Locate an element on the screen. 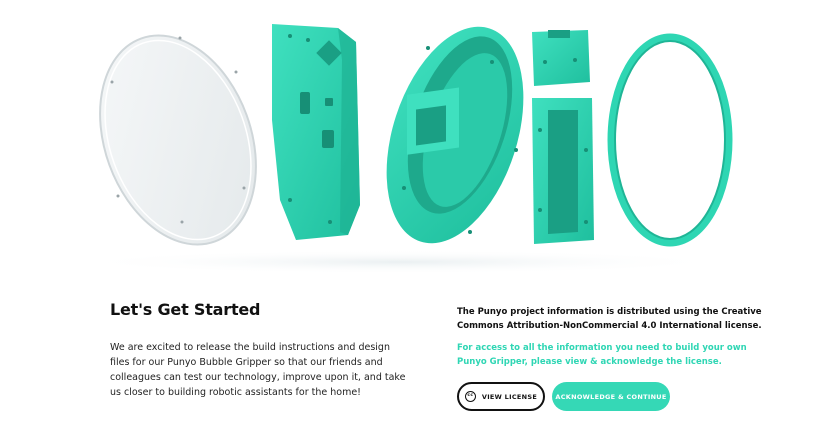  clamp-plate-part is located at coordinates (561, 58).